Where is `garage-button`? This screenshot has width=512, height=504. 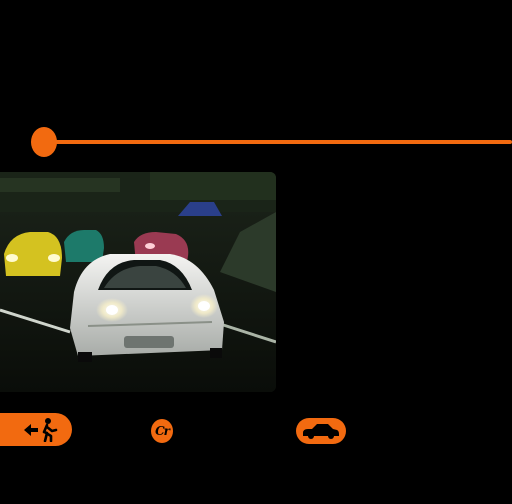 garage-button is located at coordinates (321, 431).